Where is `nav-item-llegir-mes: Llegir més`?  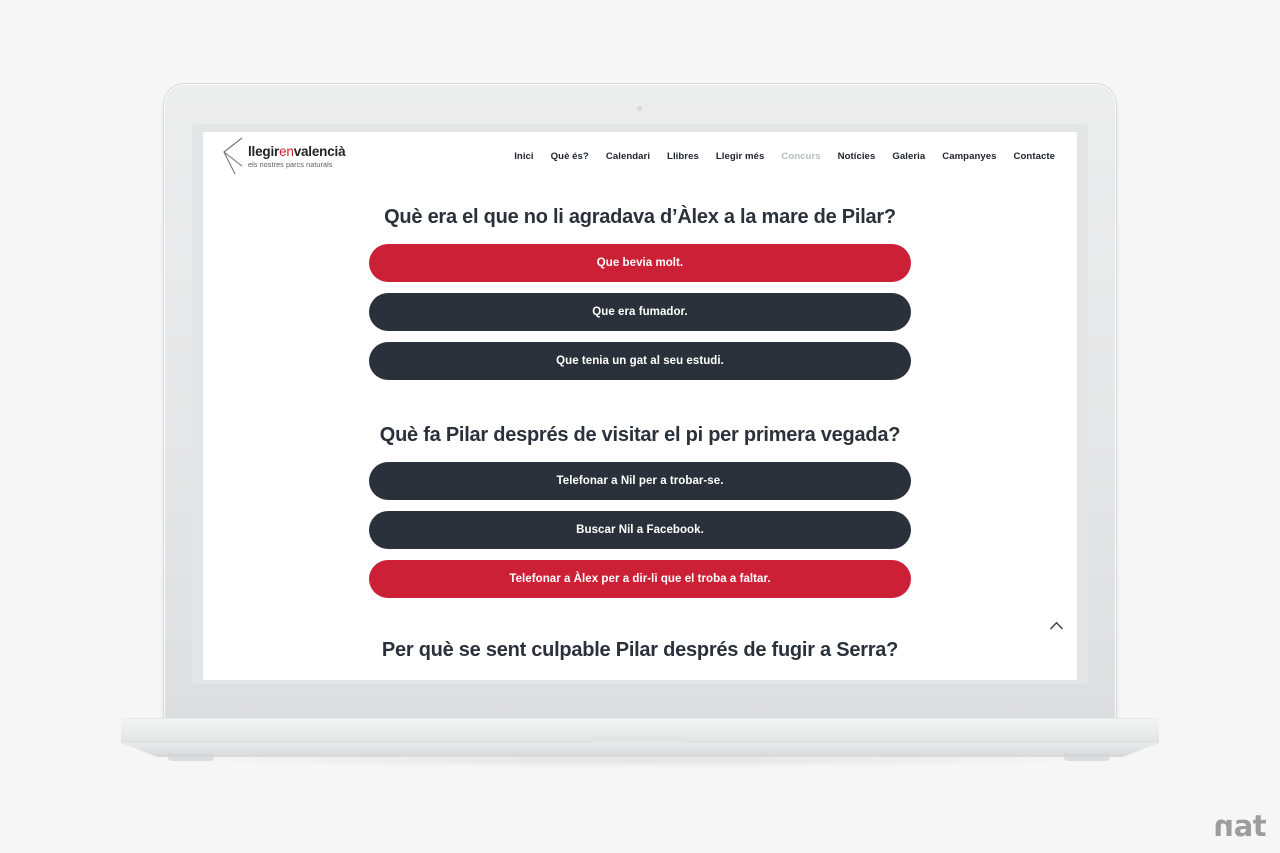 nav-item-llegir-mes: Llegir més is located at coordinates (740, 156).